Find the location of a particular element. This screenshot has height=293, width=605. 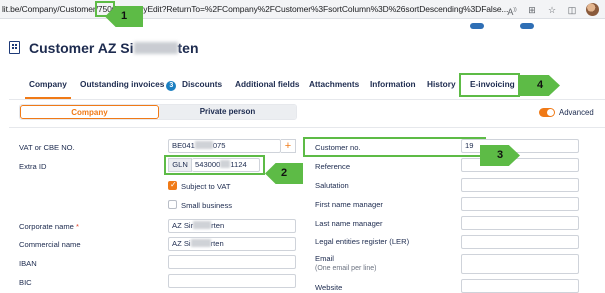

segment-company: Company is located at coordinates (89, 112).